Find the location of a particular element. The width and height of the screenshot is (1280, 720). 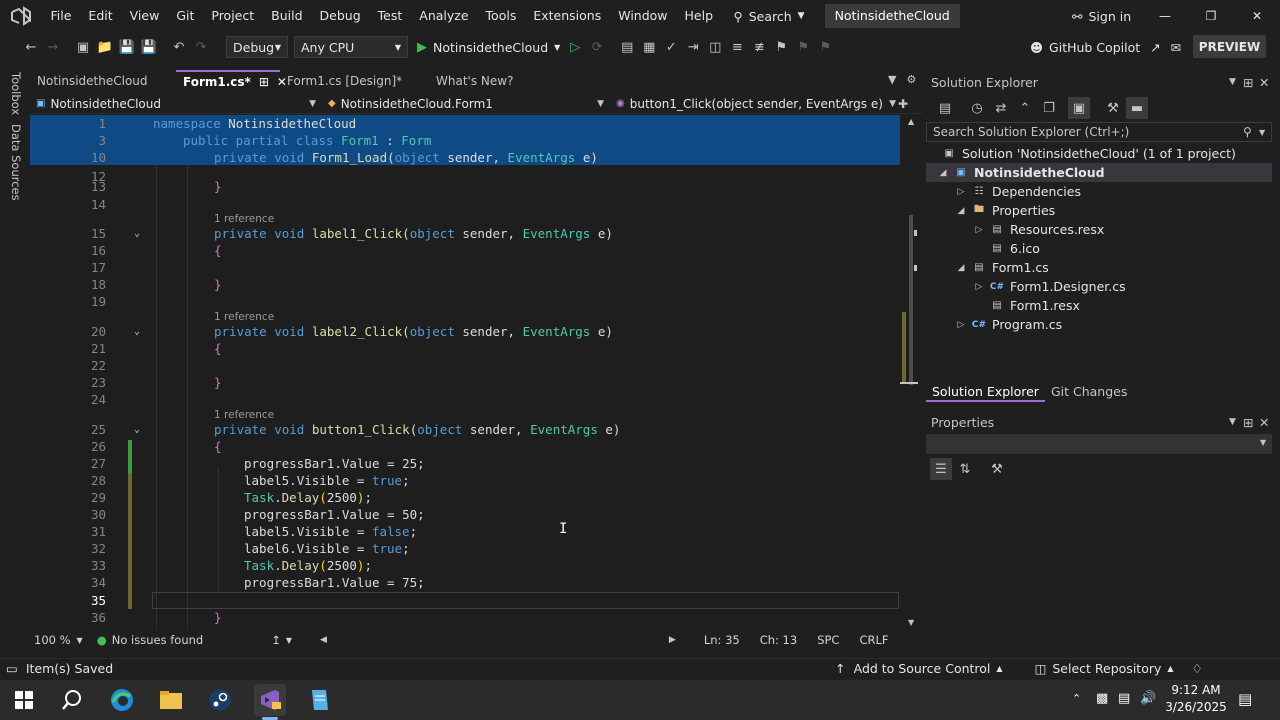

platform-dropdown: Any CPU ▼ is located at coordinates (351, 47).